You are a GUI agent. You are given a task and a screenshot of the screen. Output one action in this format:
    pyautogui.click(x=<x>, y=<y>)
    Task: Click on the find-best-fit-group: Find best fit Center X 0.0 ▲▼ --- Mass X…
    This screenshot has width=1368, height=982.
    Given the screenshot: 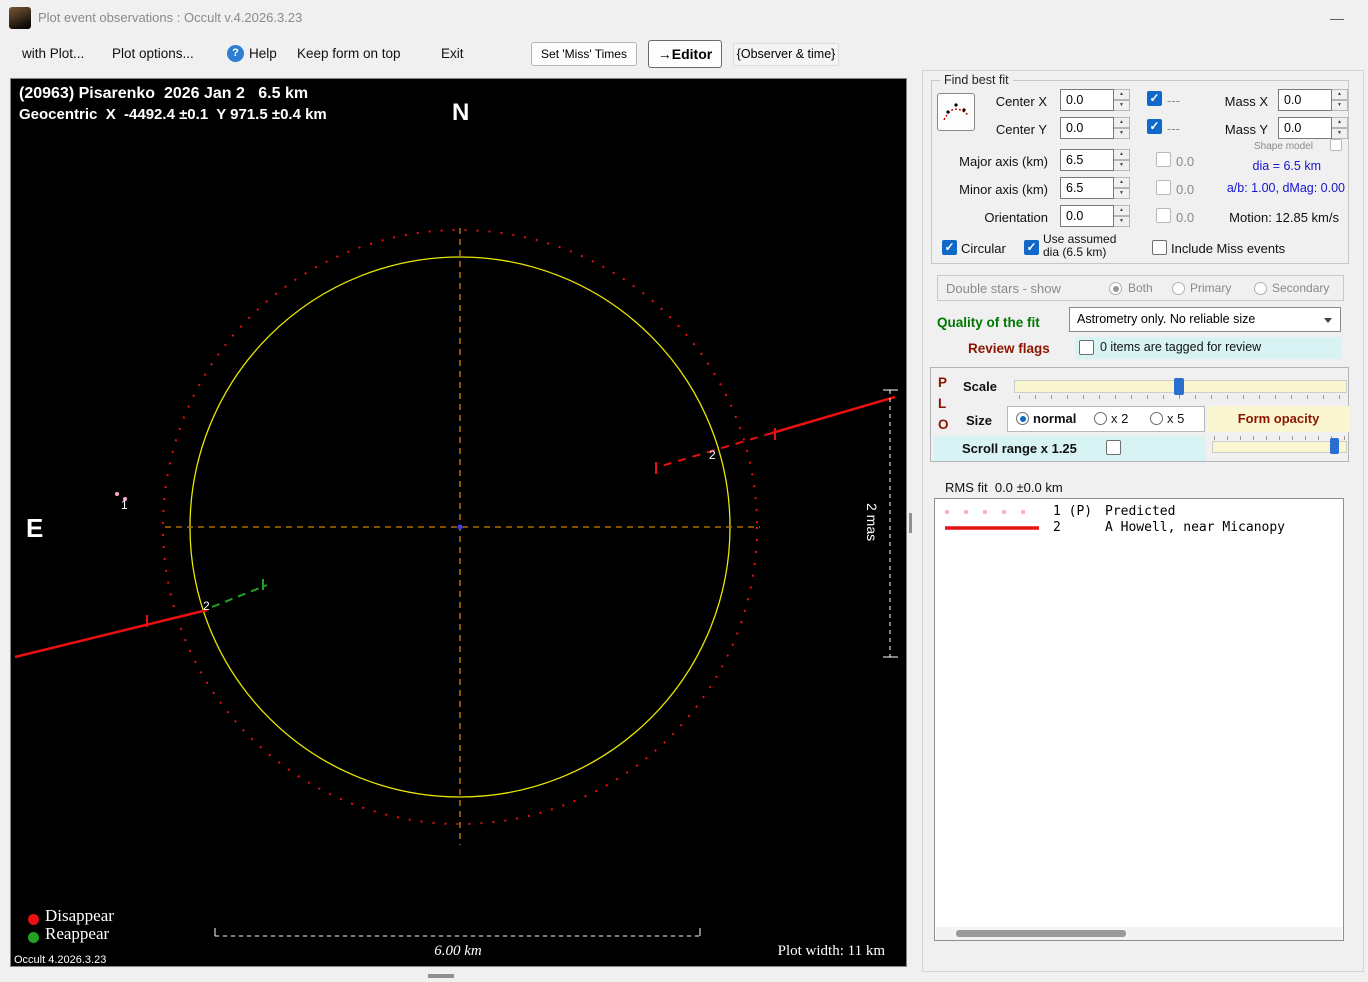 What is the action you would take?
    pyautogui.click(x=1140, y=168)
    